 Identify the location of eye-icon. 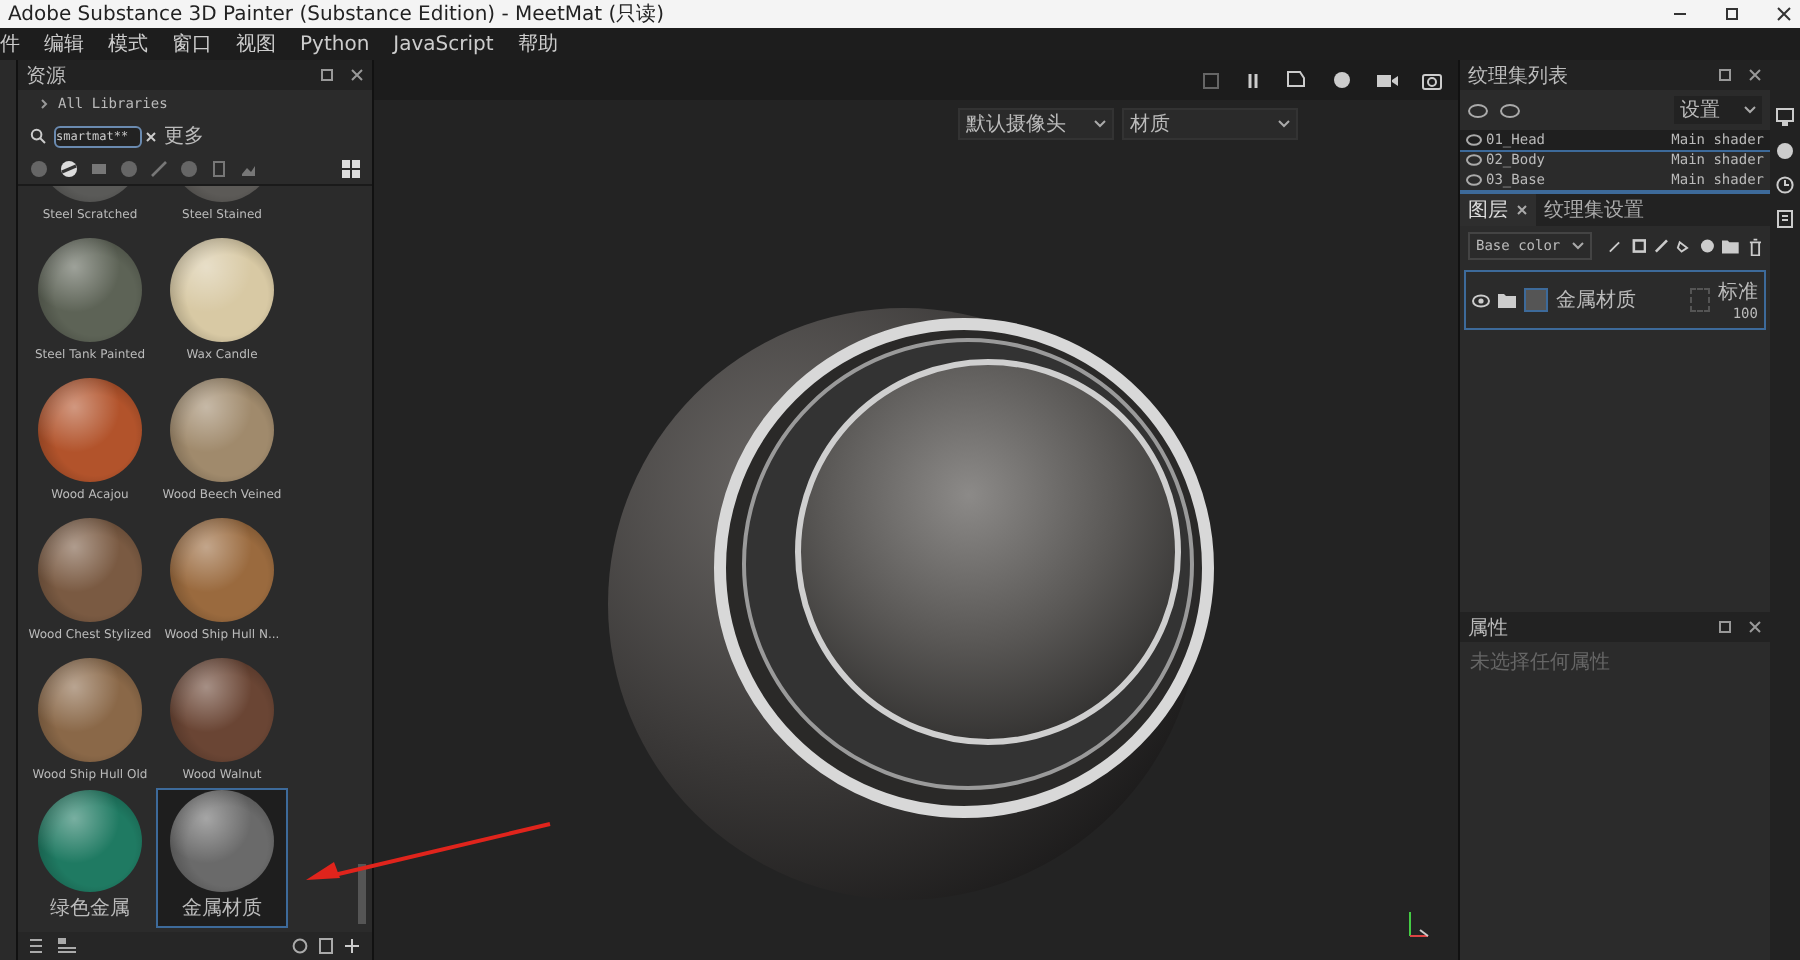
(1481, 300).